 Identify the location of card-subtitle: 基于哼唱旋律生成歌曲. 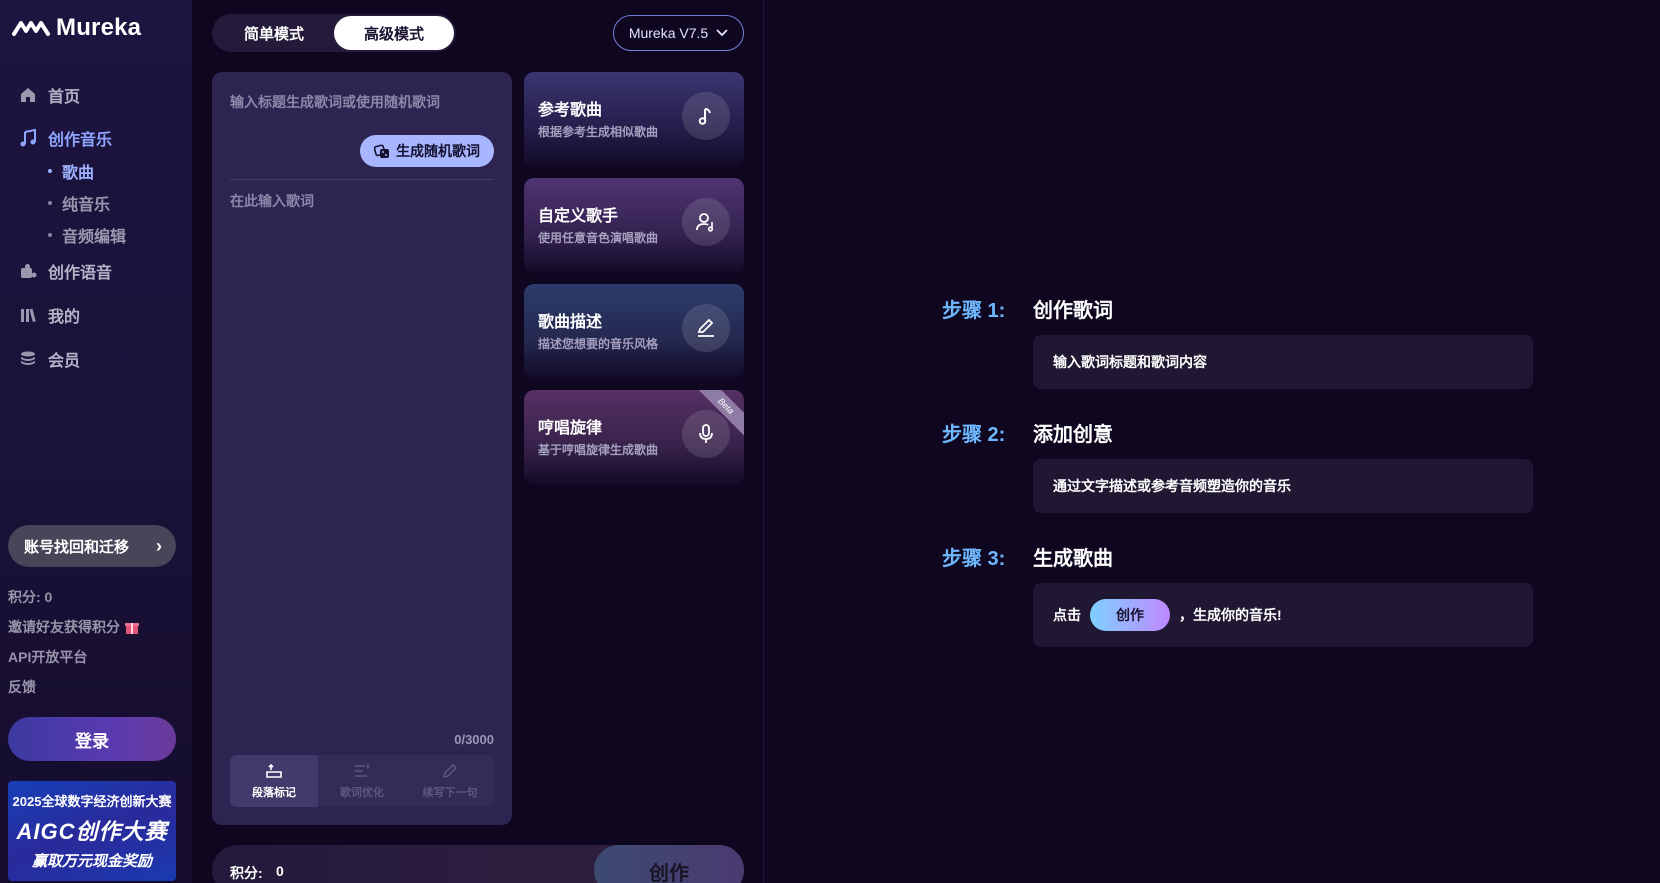
(598, 450).